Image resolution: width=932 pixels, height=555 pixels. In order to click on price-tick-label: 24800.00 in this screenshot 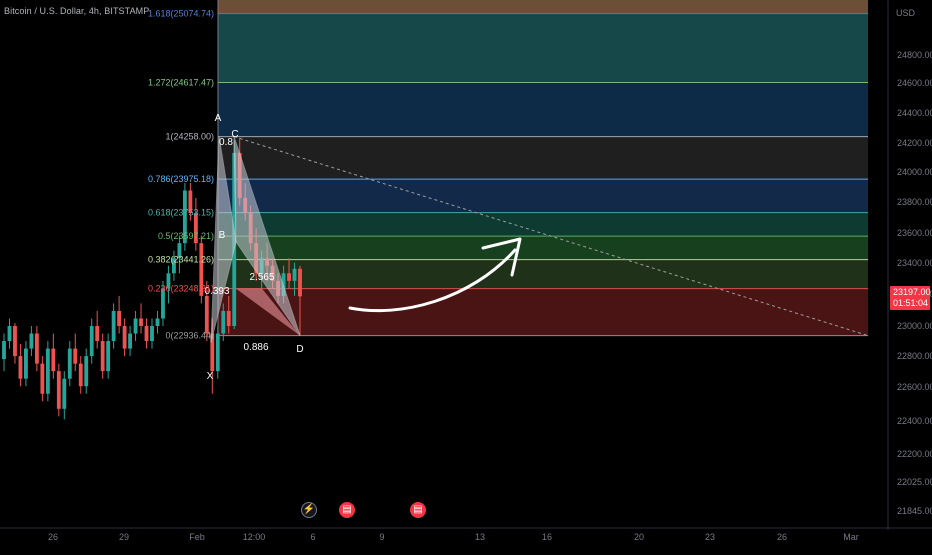, I will do `click(914, 55)`.